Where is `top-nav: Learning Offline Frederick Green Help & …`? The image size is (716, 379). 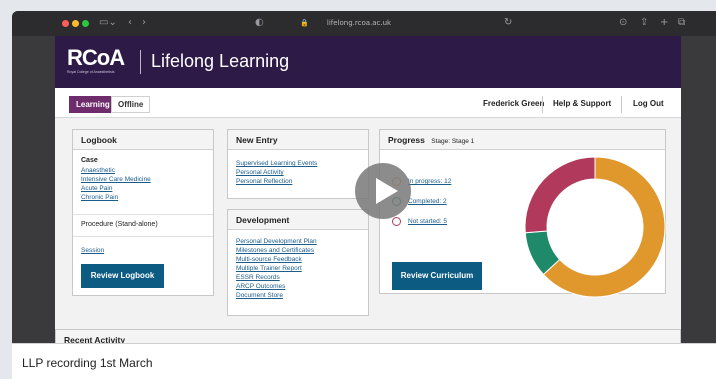 top-nav: Learning Offline Frederick Green Help & … is located at coordinates (368, 103).